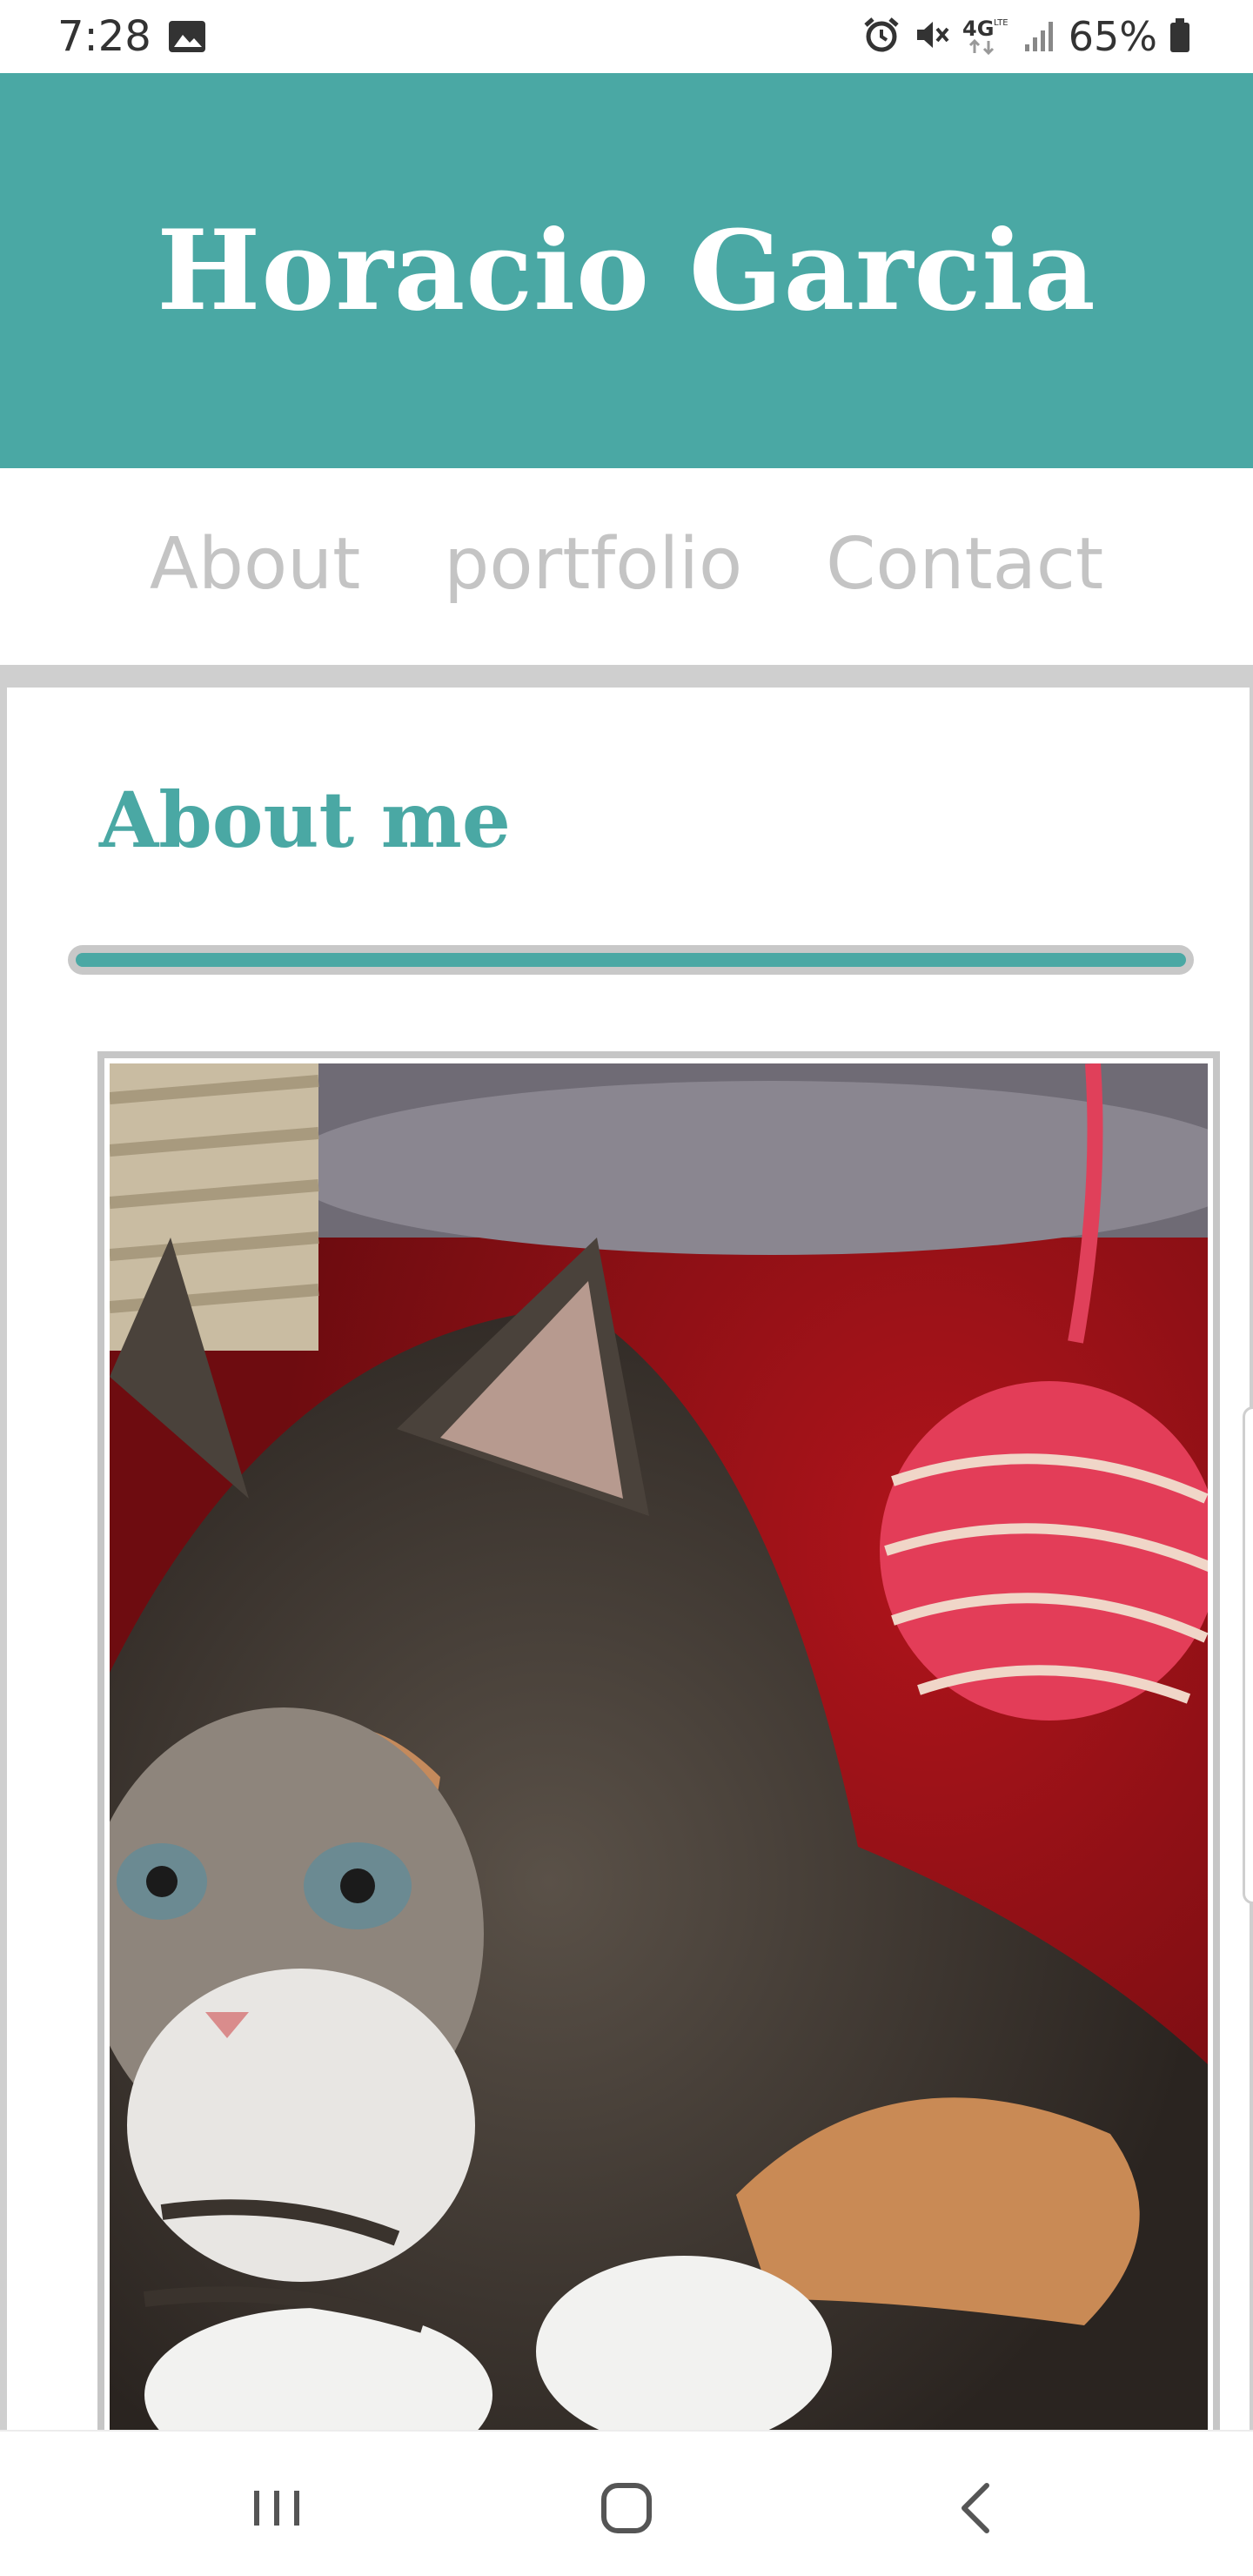  Describe the element at coordinates (1248, 1655) in the screenshot. I see `scrollbar` at that location.